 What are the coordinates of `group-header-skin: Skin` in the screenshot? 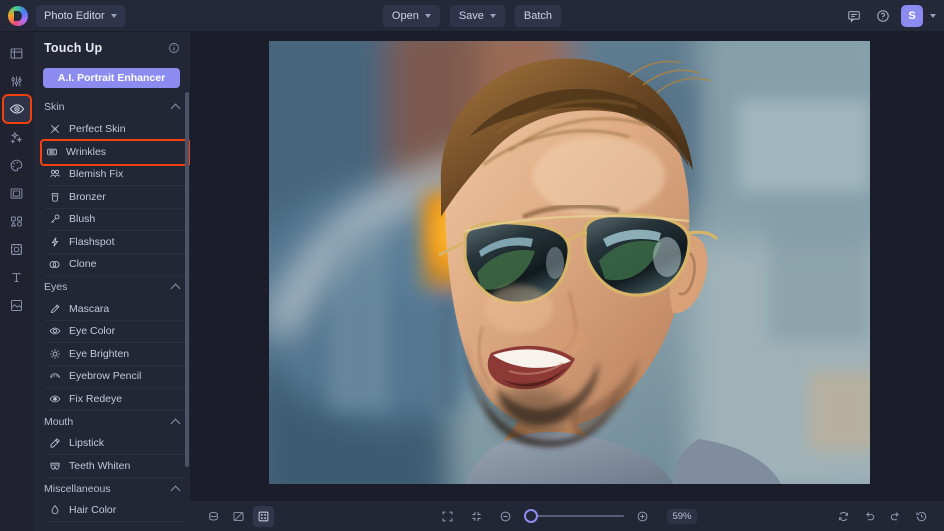 It's located at (111, 107).